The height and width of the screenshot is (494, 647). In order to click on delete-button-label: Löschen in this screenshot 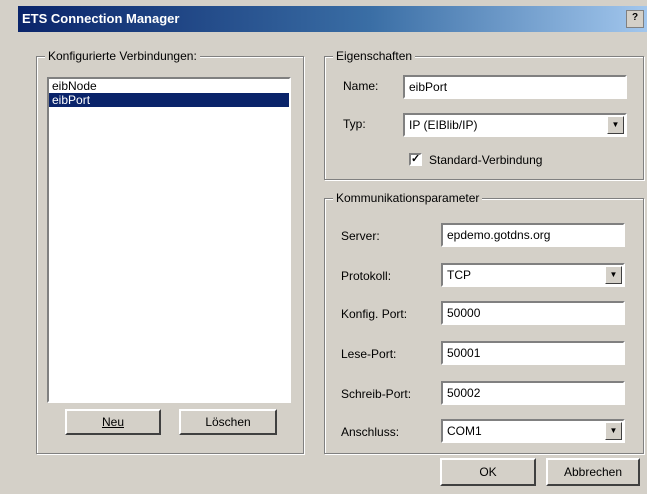, I will do `click(228, 422)`.